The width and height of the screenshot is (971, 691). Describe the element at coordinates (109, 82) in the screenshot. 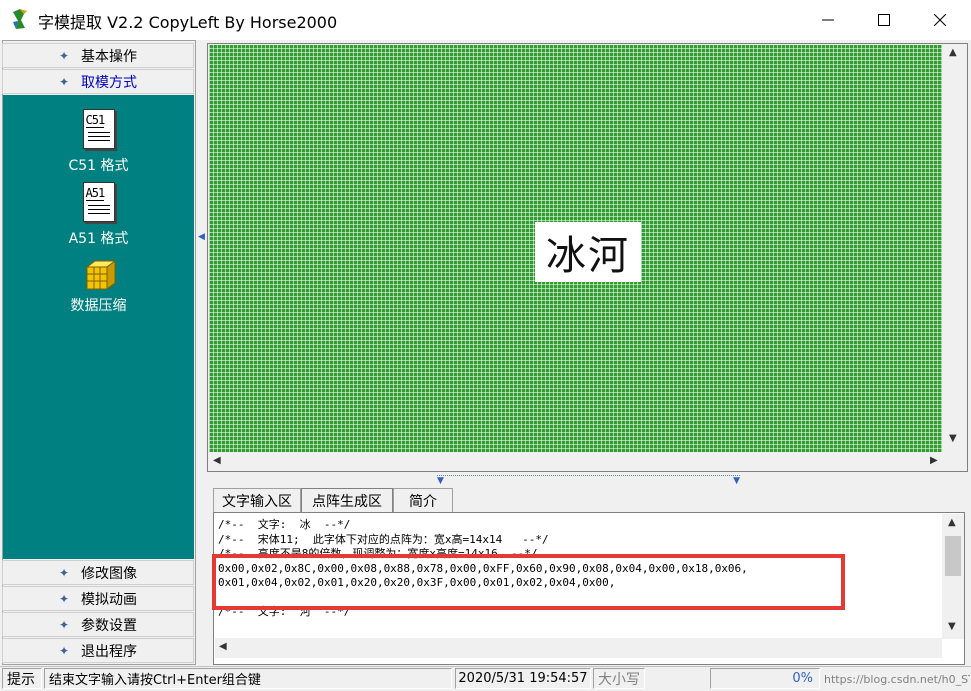

I see `nav-label: 取模方式` at that location.